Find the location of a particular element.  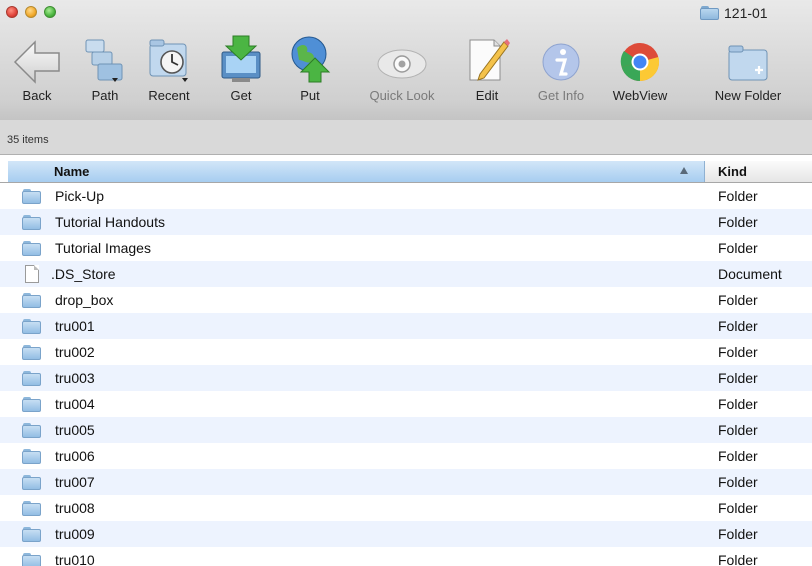

name-cell: tru006 is located at coordinates (58, 456).